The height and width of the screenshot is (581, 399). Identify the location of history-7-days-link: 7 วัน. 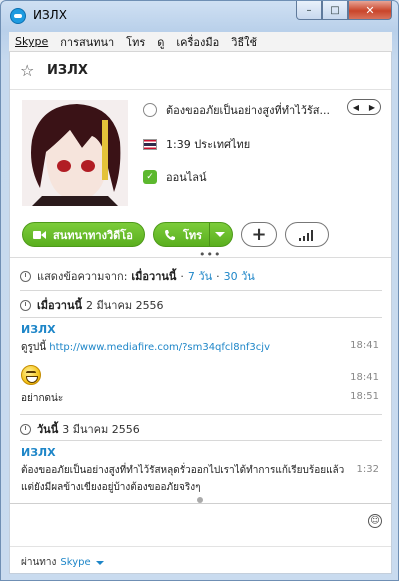
(200, 276).